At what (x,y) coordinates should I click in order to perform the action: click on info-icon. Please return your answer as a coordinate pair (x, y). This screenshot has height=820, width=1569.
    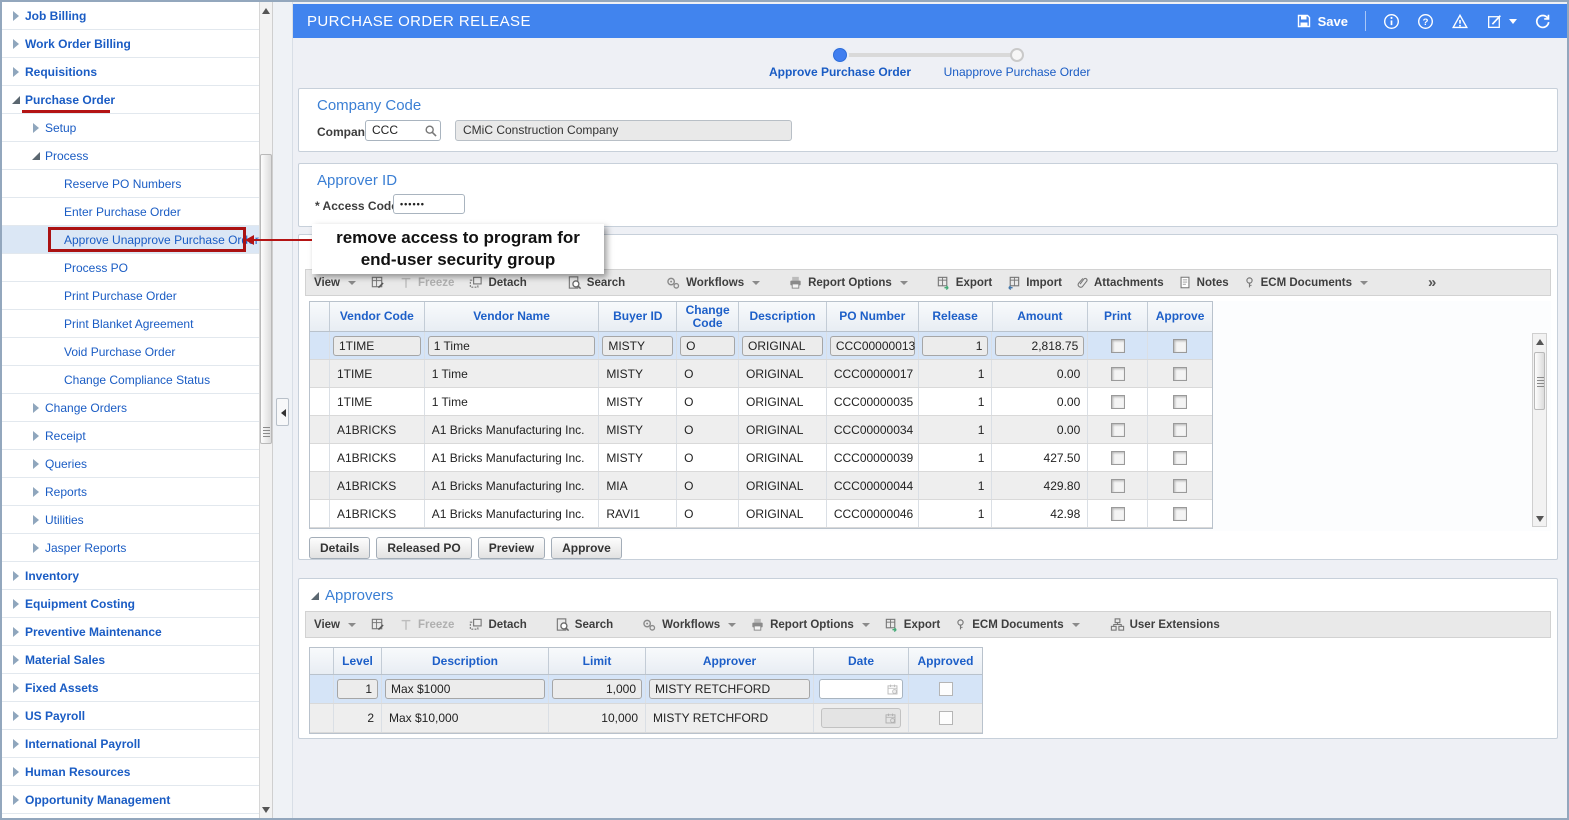
    Looking at the image, I should click on (1391, 21).